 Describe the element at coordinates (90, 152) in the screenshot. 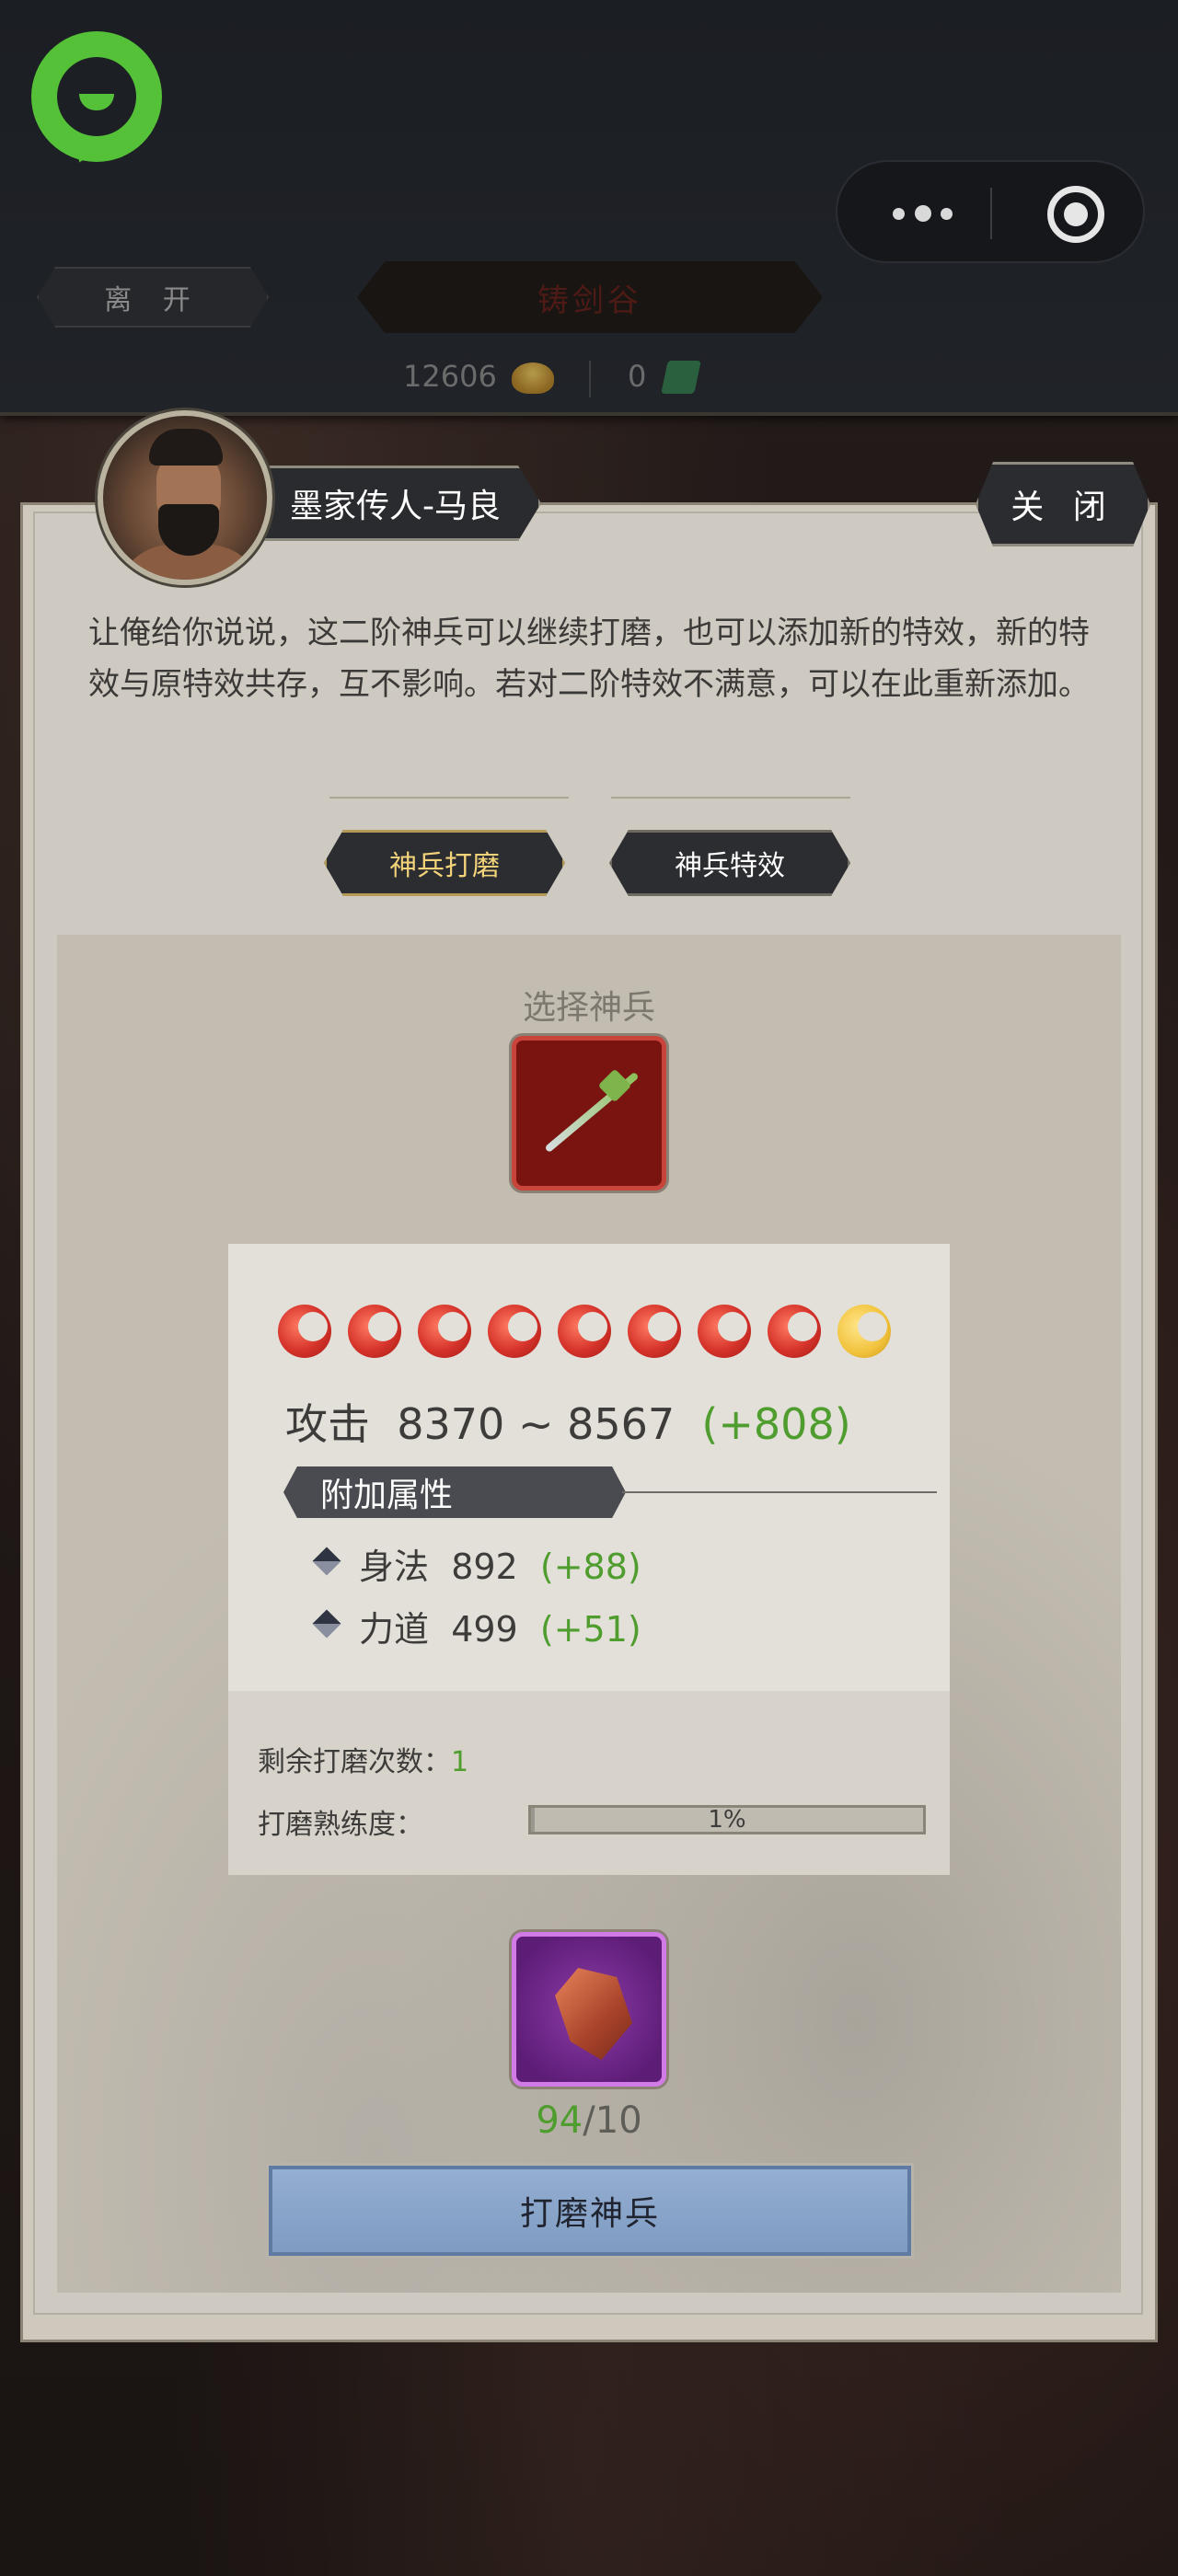

I see `logo-tail` at that location.